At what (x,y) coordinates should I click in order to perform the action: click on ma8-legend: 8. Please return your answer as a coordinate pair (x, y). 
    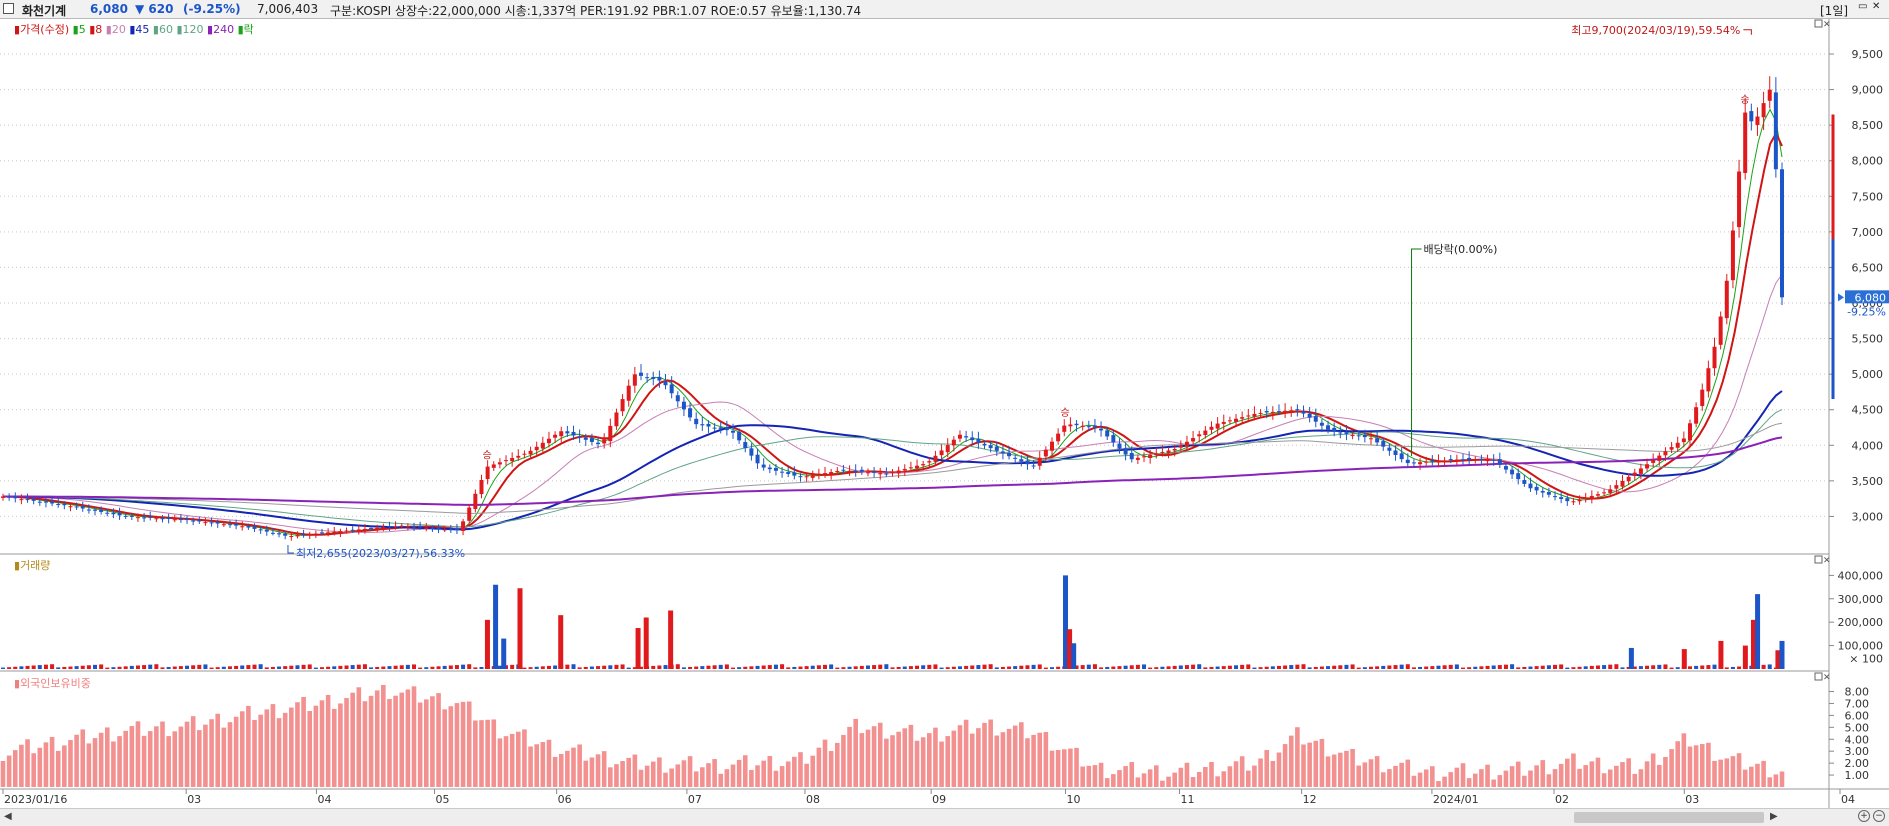
    Looking at the image, I should click on (99, 29).